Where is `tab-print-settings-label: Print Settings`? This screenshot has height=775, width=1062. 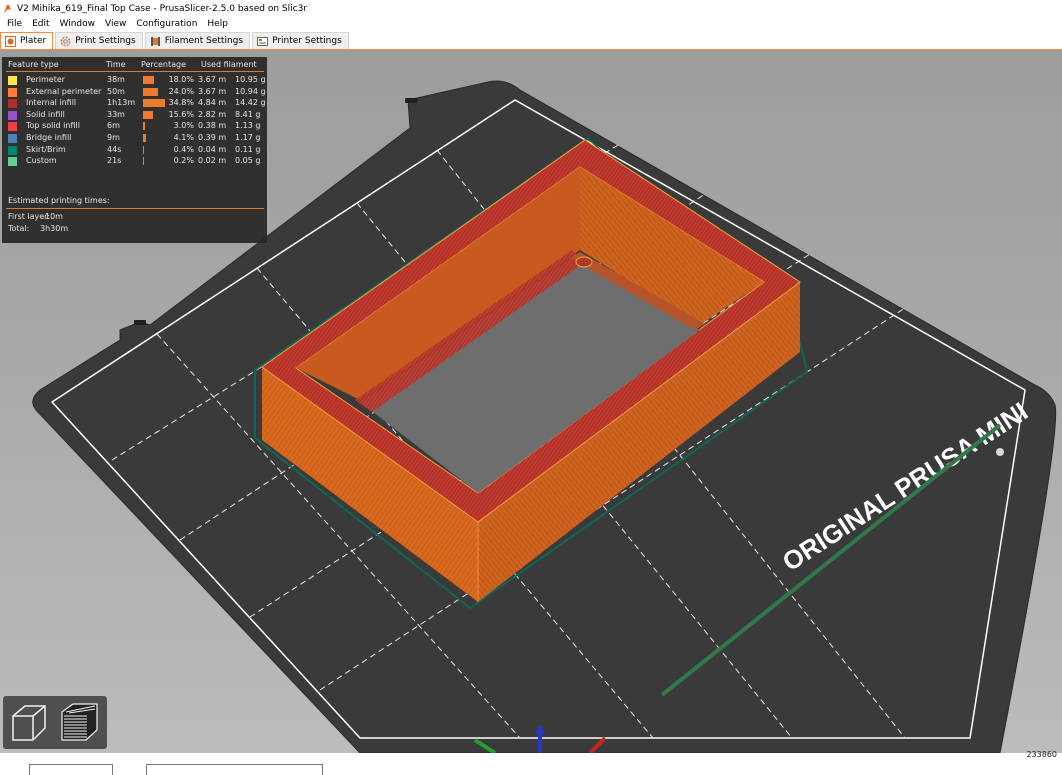 tab-print-settings-label: Print Settings is located at coordinates (105, 41).